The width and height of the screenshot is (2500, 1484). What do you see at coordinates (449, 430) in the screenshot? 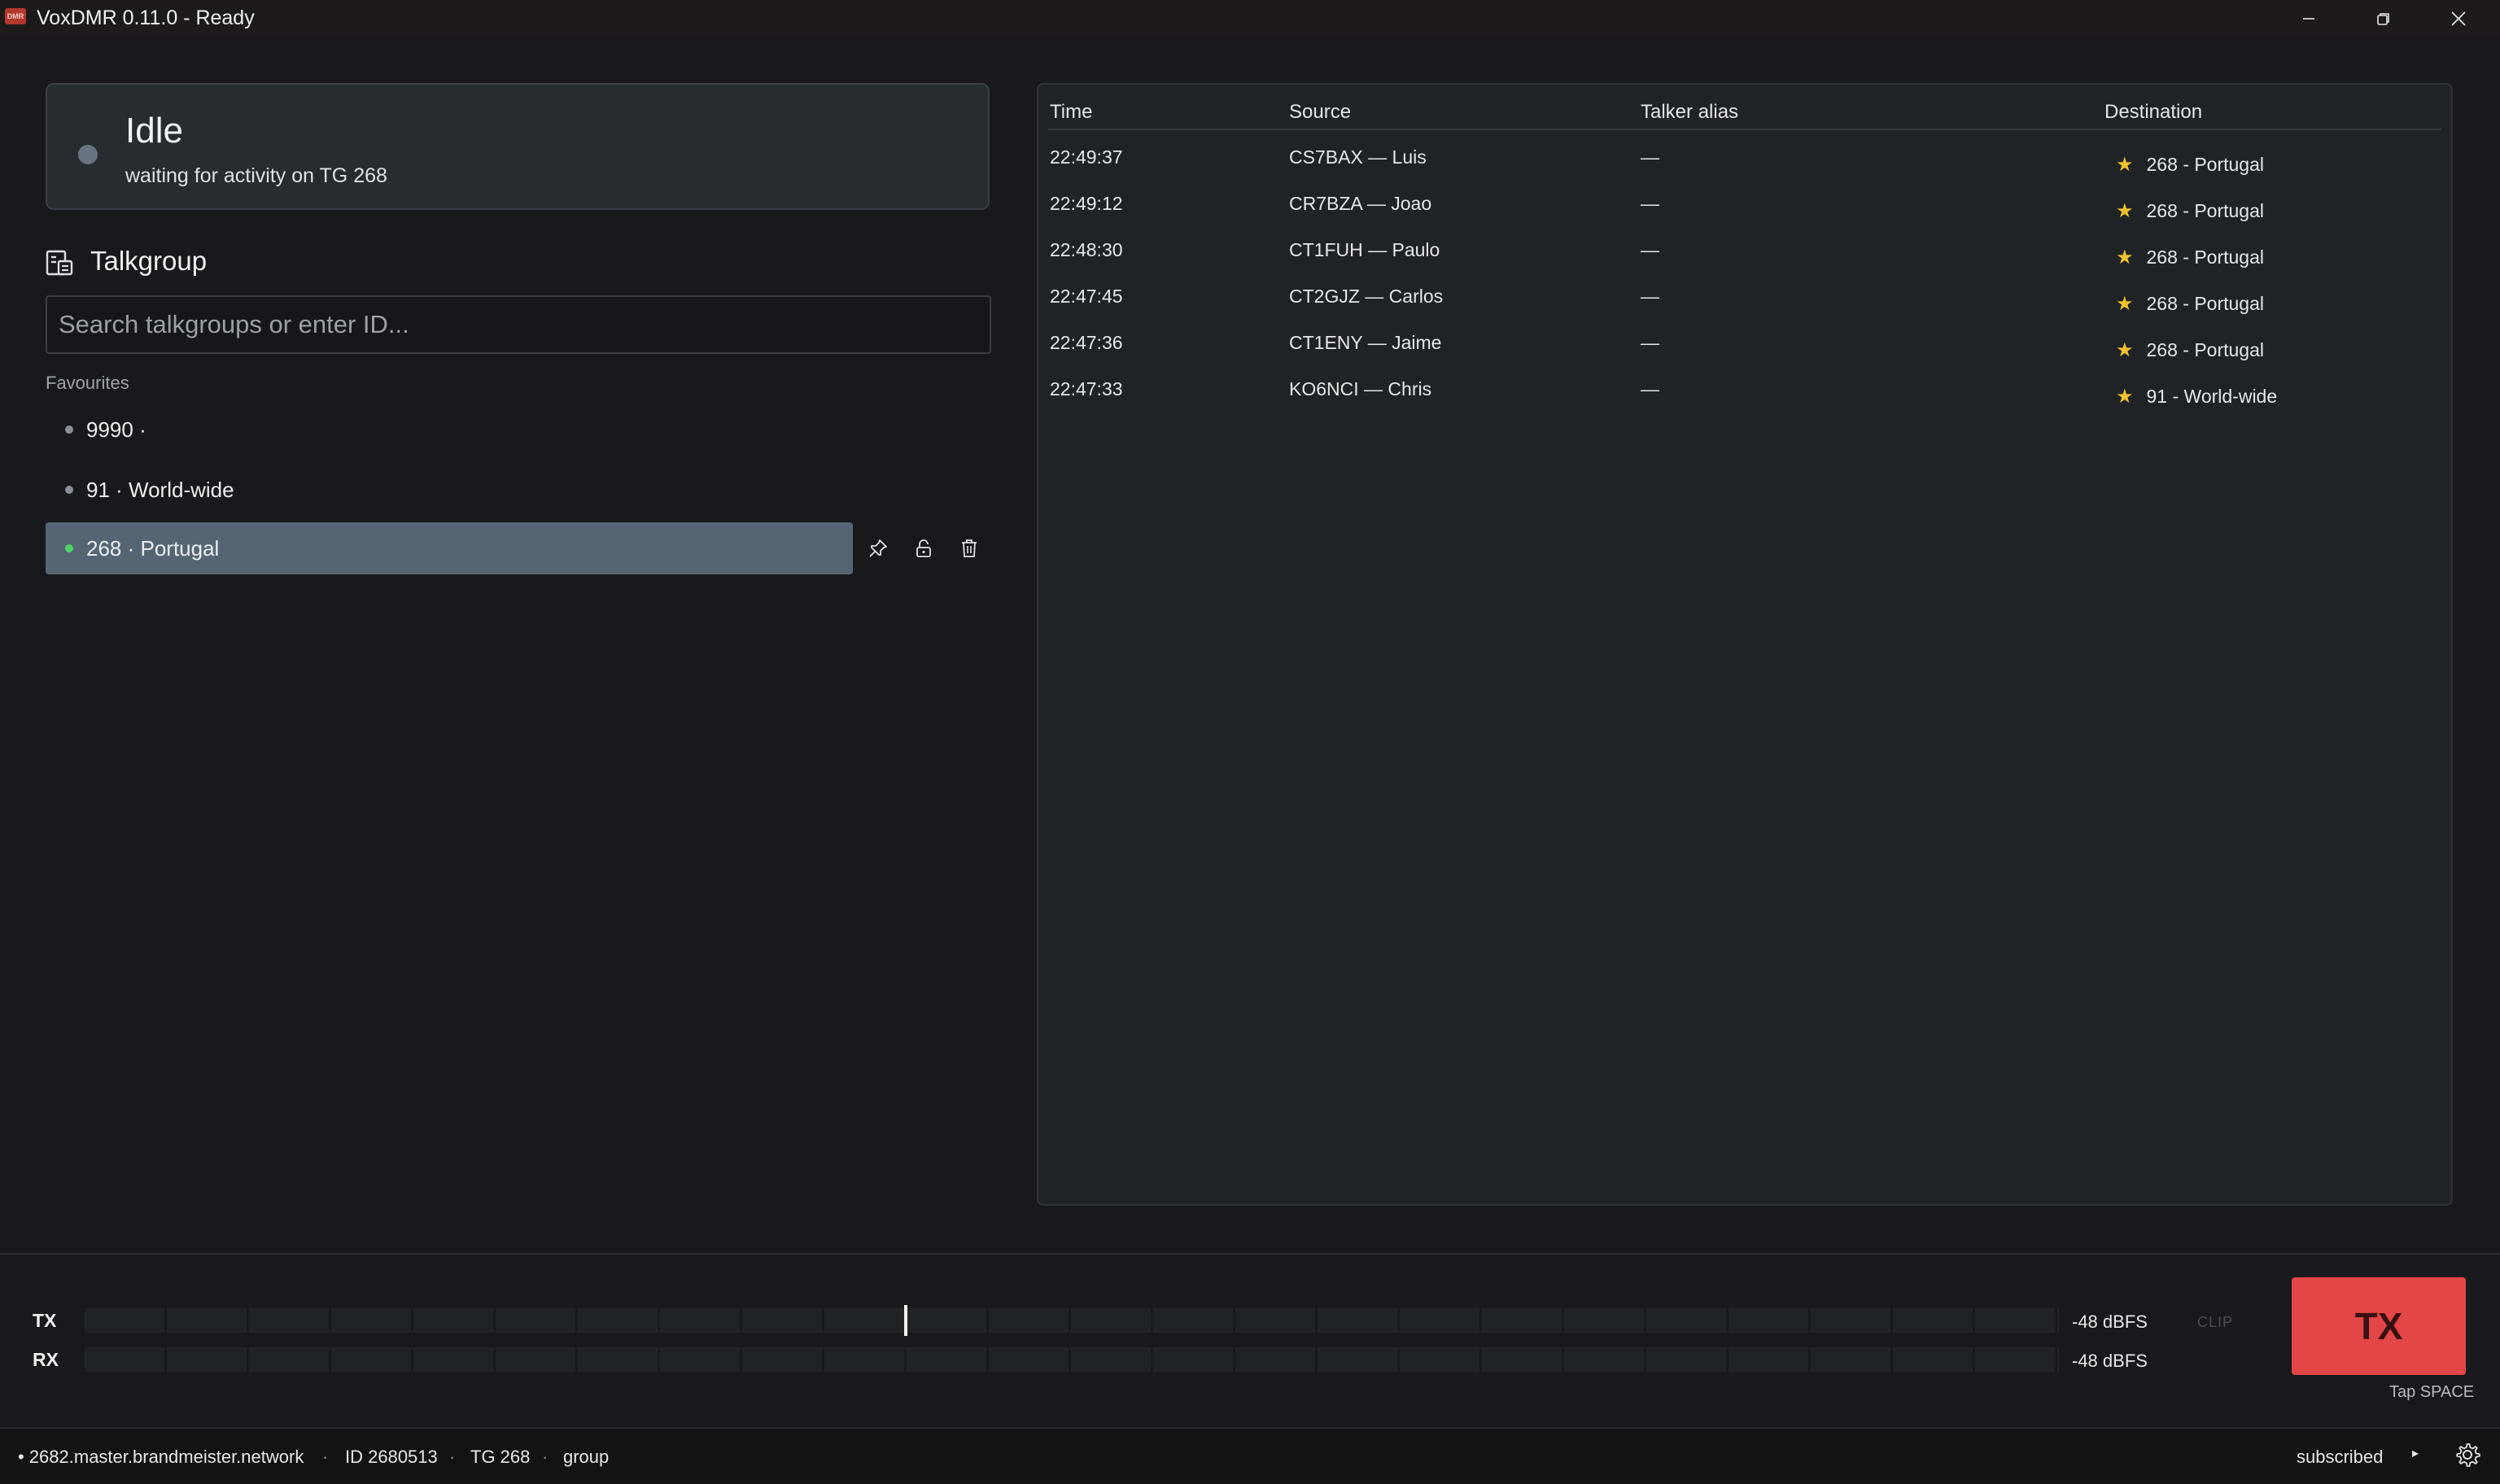
I see `favourite-item-9990: 9990 ·` at bounding box center [449, 430].